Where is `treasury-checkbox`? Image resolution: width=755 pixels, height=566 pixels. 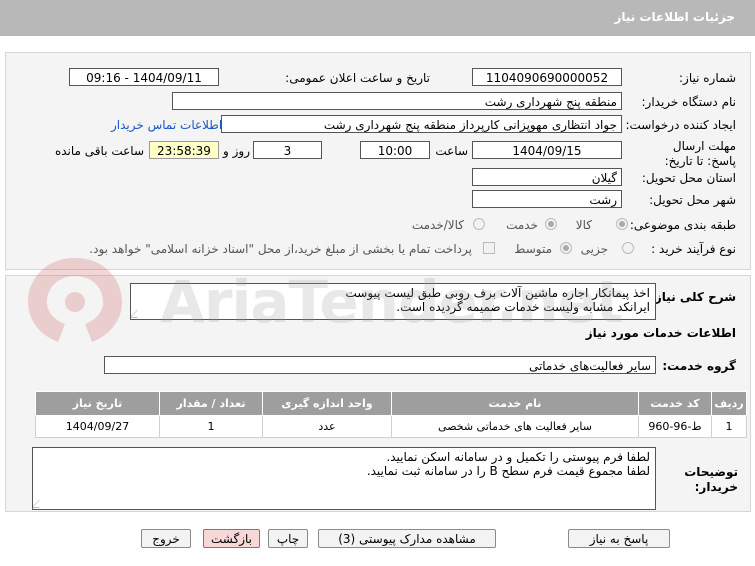 treasury-checkbox is located at coordinates (489, 248).